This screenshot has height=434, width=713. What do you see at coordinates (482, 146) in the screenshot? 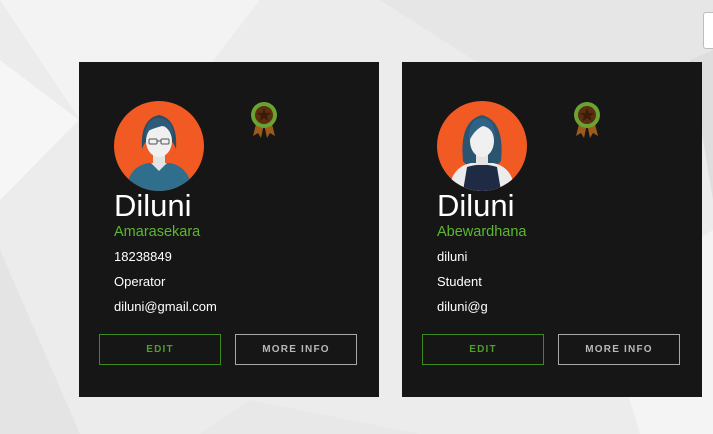
I see `woman-long-hair-avatar-icon` at bounding box center [482, 146].